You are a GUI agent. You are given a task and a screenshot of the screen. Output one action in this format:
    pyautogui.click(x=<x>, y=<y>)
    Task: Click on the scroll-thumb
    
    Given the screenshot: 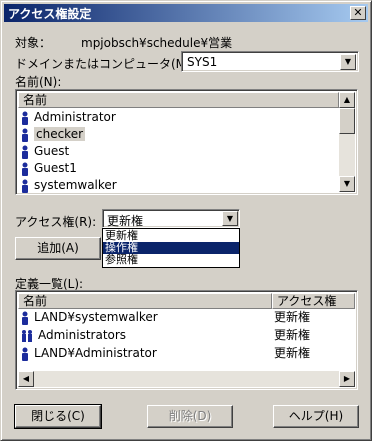 What is the action you would take?
    pyautogui.click(x=347, y=121)
    